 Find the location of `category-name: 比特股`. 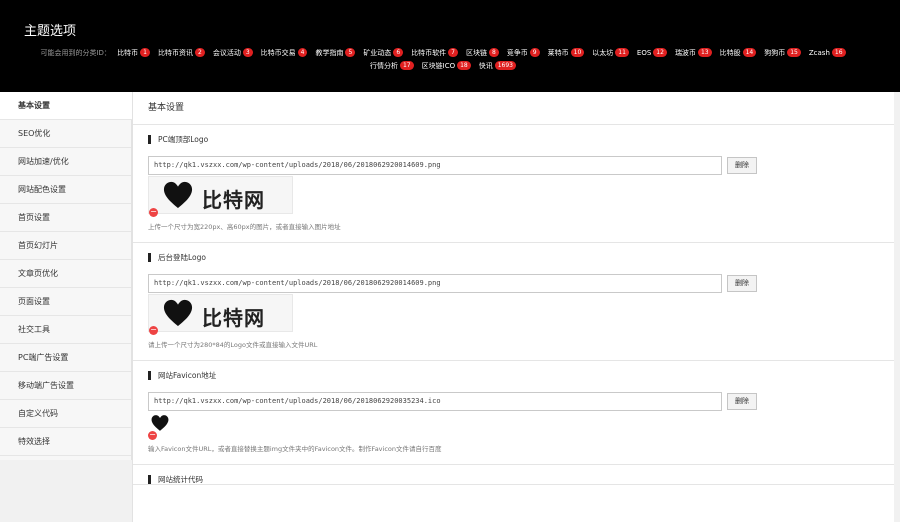

category-name: 比特股 is located at coordinates (730, 53).